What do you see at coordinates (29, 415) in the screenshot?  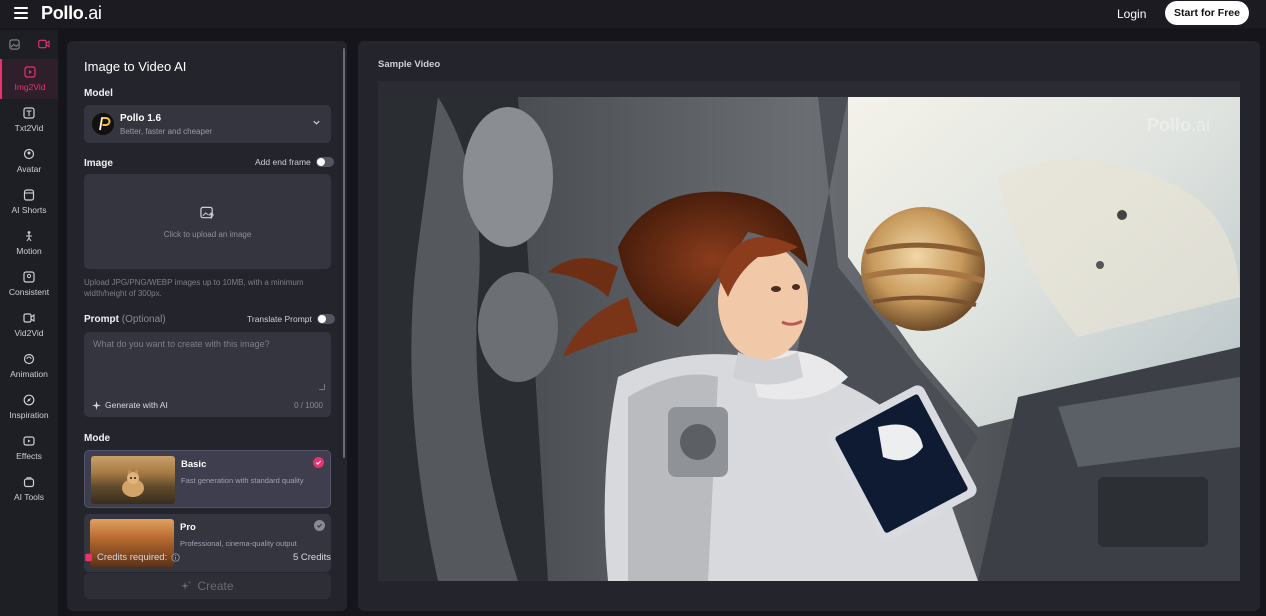 I see `rail-label: Inspiration` at bounding box center [29, 415].